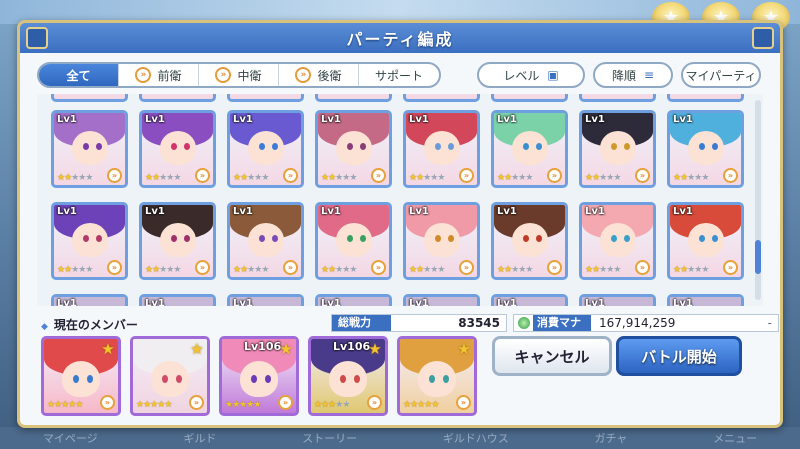  What do you see at coordinates (70, 438) in the screenshot?
I see `background-menu-item: マイページ` at bounding box center [70, 438].